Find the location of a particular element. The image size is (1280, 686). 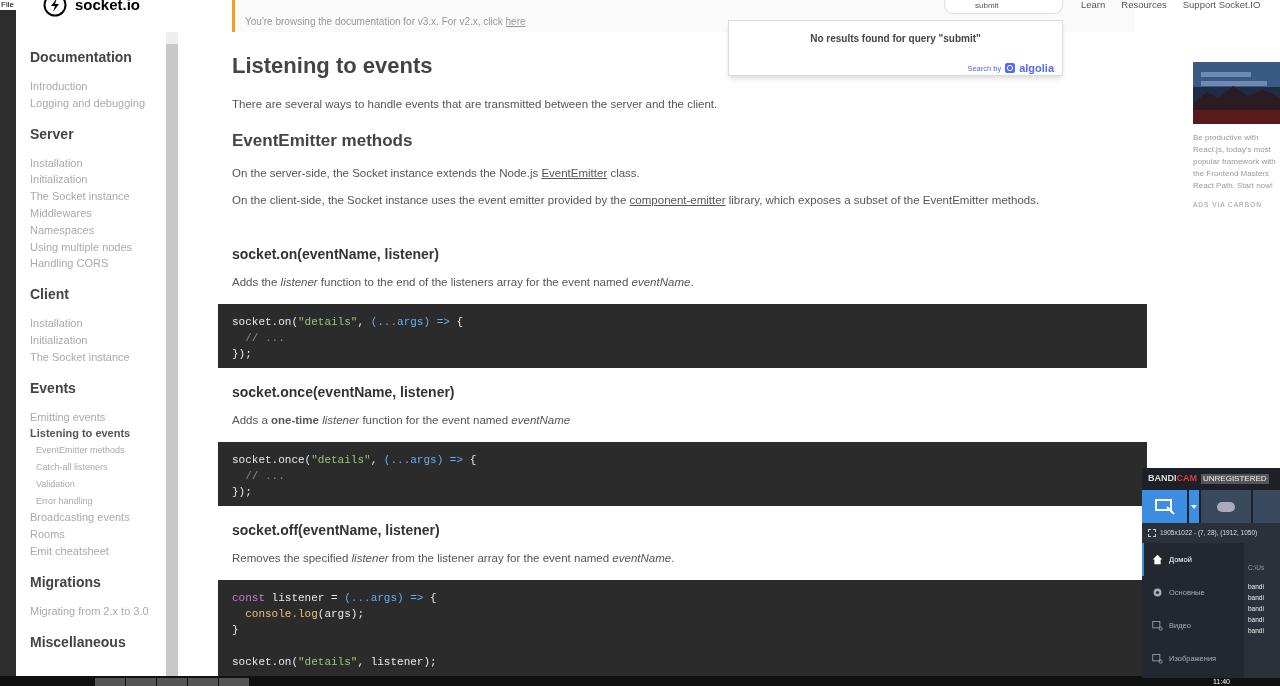

app-logo: BANDICAM is located at coordinates (1172, 479).